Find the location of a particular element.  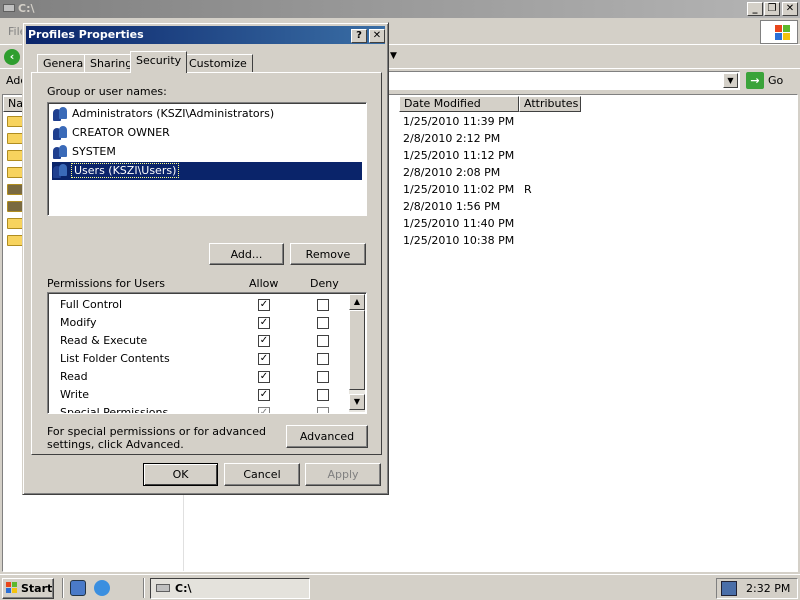

dialog-title-bar: Profiles Properties ? ✕ is located at coordinates (205, 35).